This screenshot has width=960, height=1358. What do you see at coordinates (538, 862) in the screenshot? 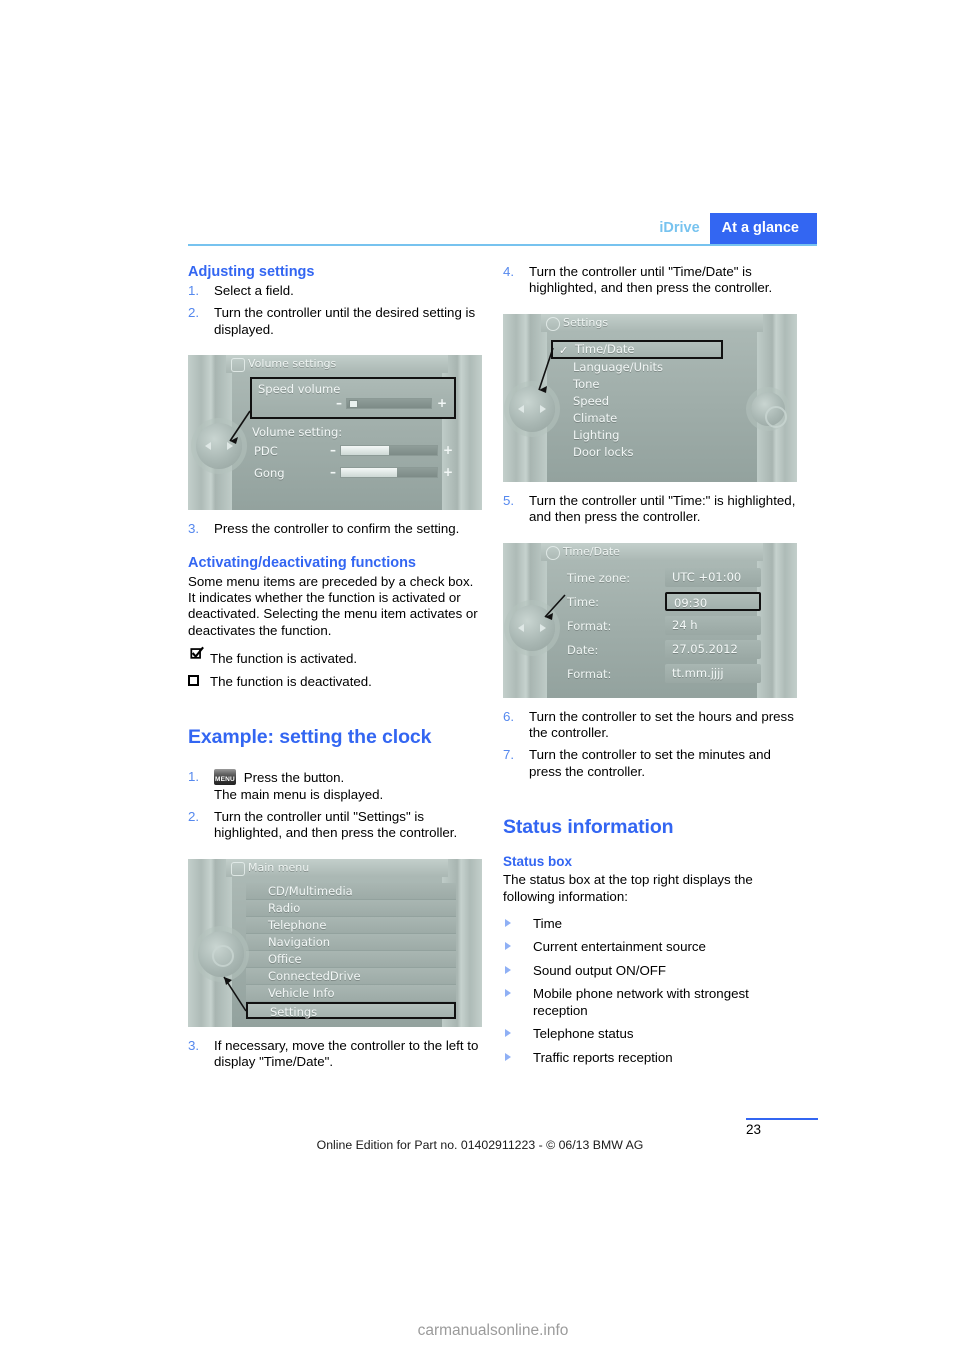
I see `heading-status-box: Status box` at bounding box center [538, 862].